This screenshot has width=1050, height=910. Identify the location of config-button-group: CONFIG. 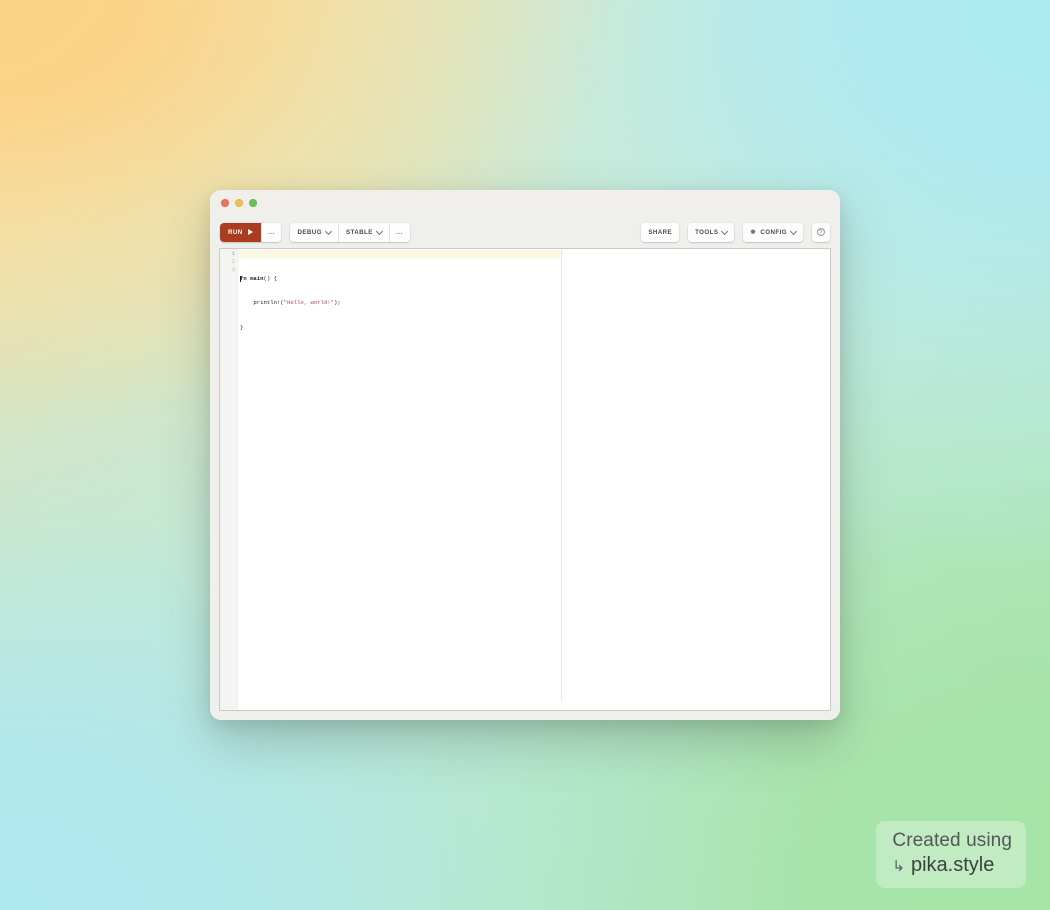
(773, 232).